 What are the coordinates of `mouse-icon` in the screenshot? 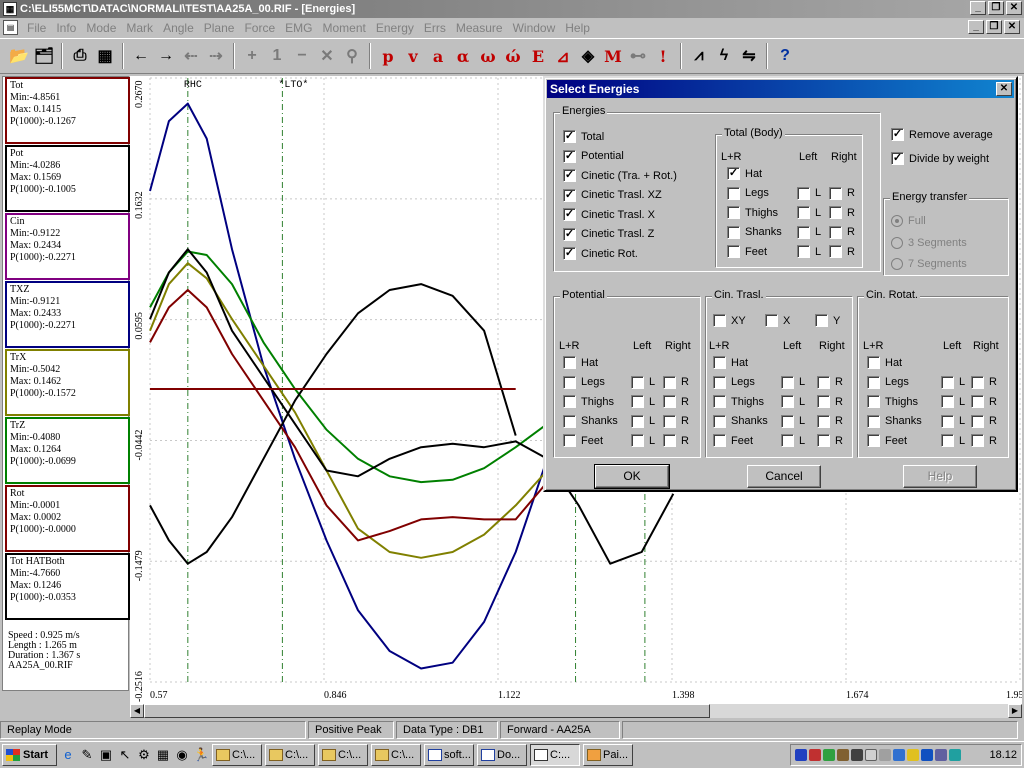 It's located at (871, 755).